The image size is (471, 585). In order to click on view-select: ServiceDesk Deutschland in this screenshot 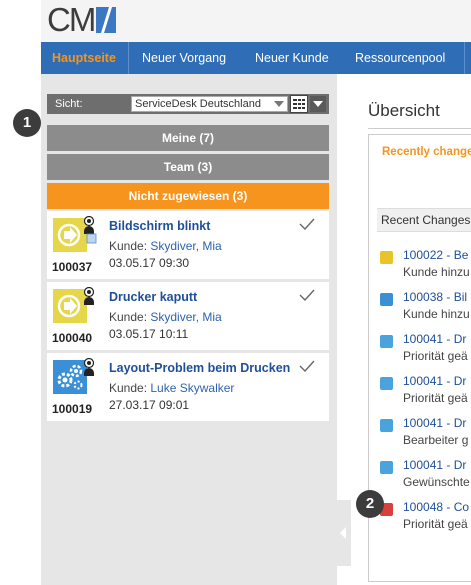, I will do `click(209, 104)`.